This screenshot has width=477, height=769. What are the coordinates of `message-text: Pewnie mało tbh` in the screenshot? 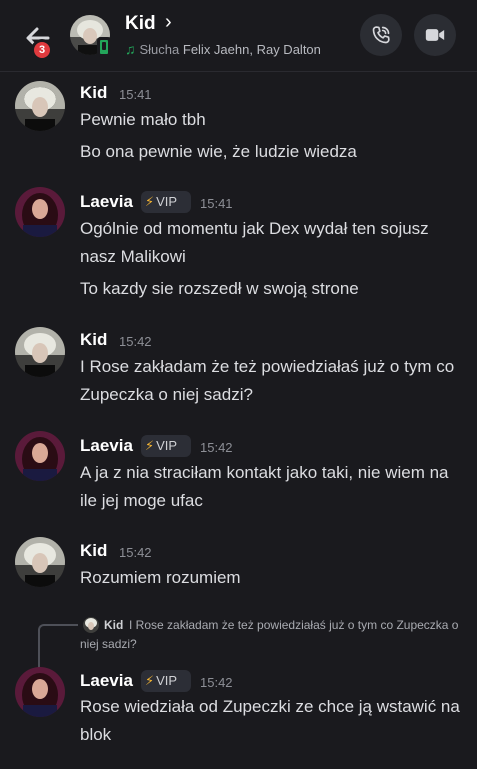 It's located at (143, 119).